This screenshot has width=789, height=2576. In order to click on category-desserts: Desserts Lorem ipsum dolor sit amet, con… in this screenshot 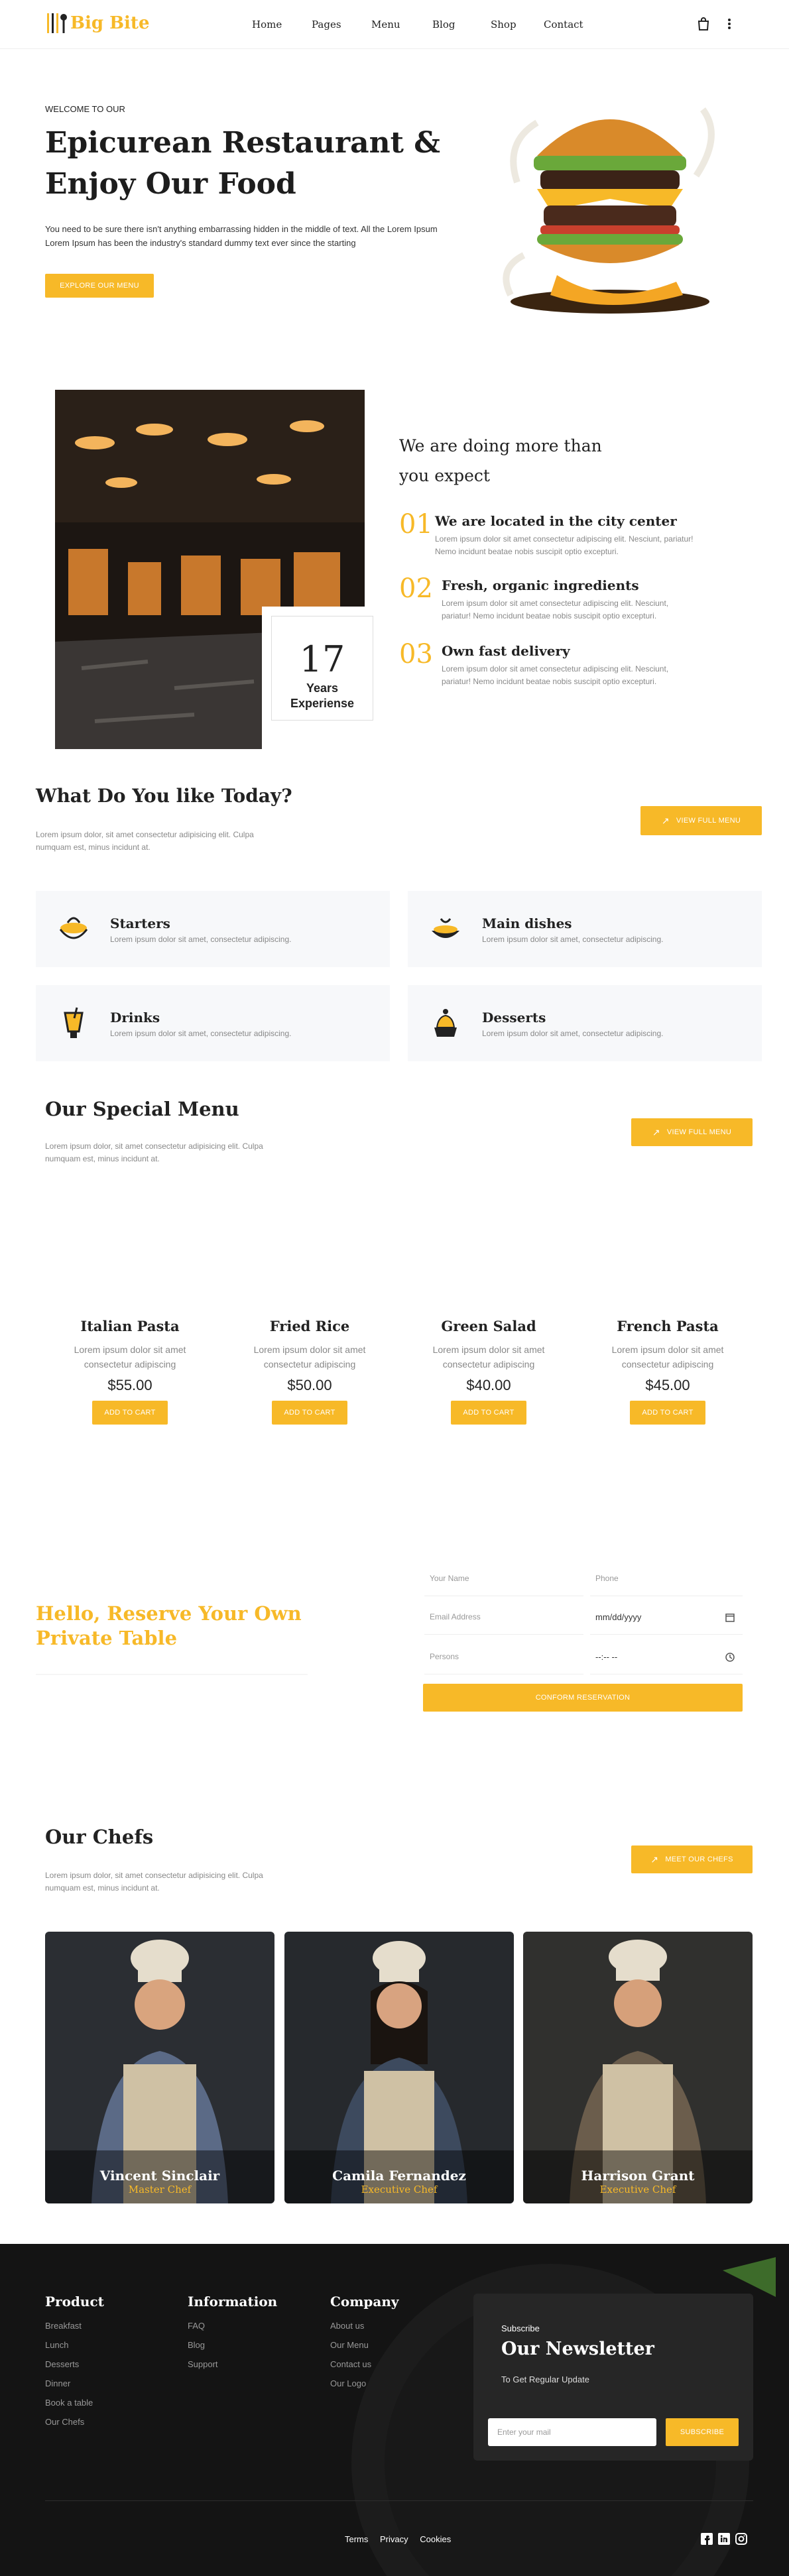, I will do `click(585, 1023)`.